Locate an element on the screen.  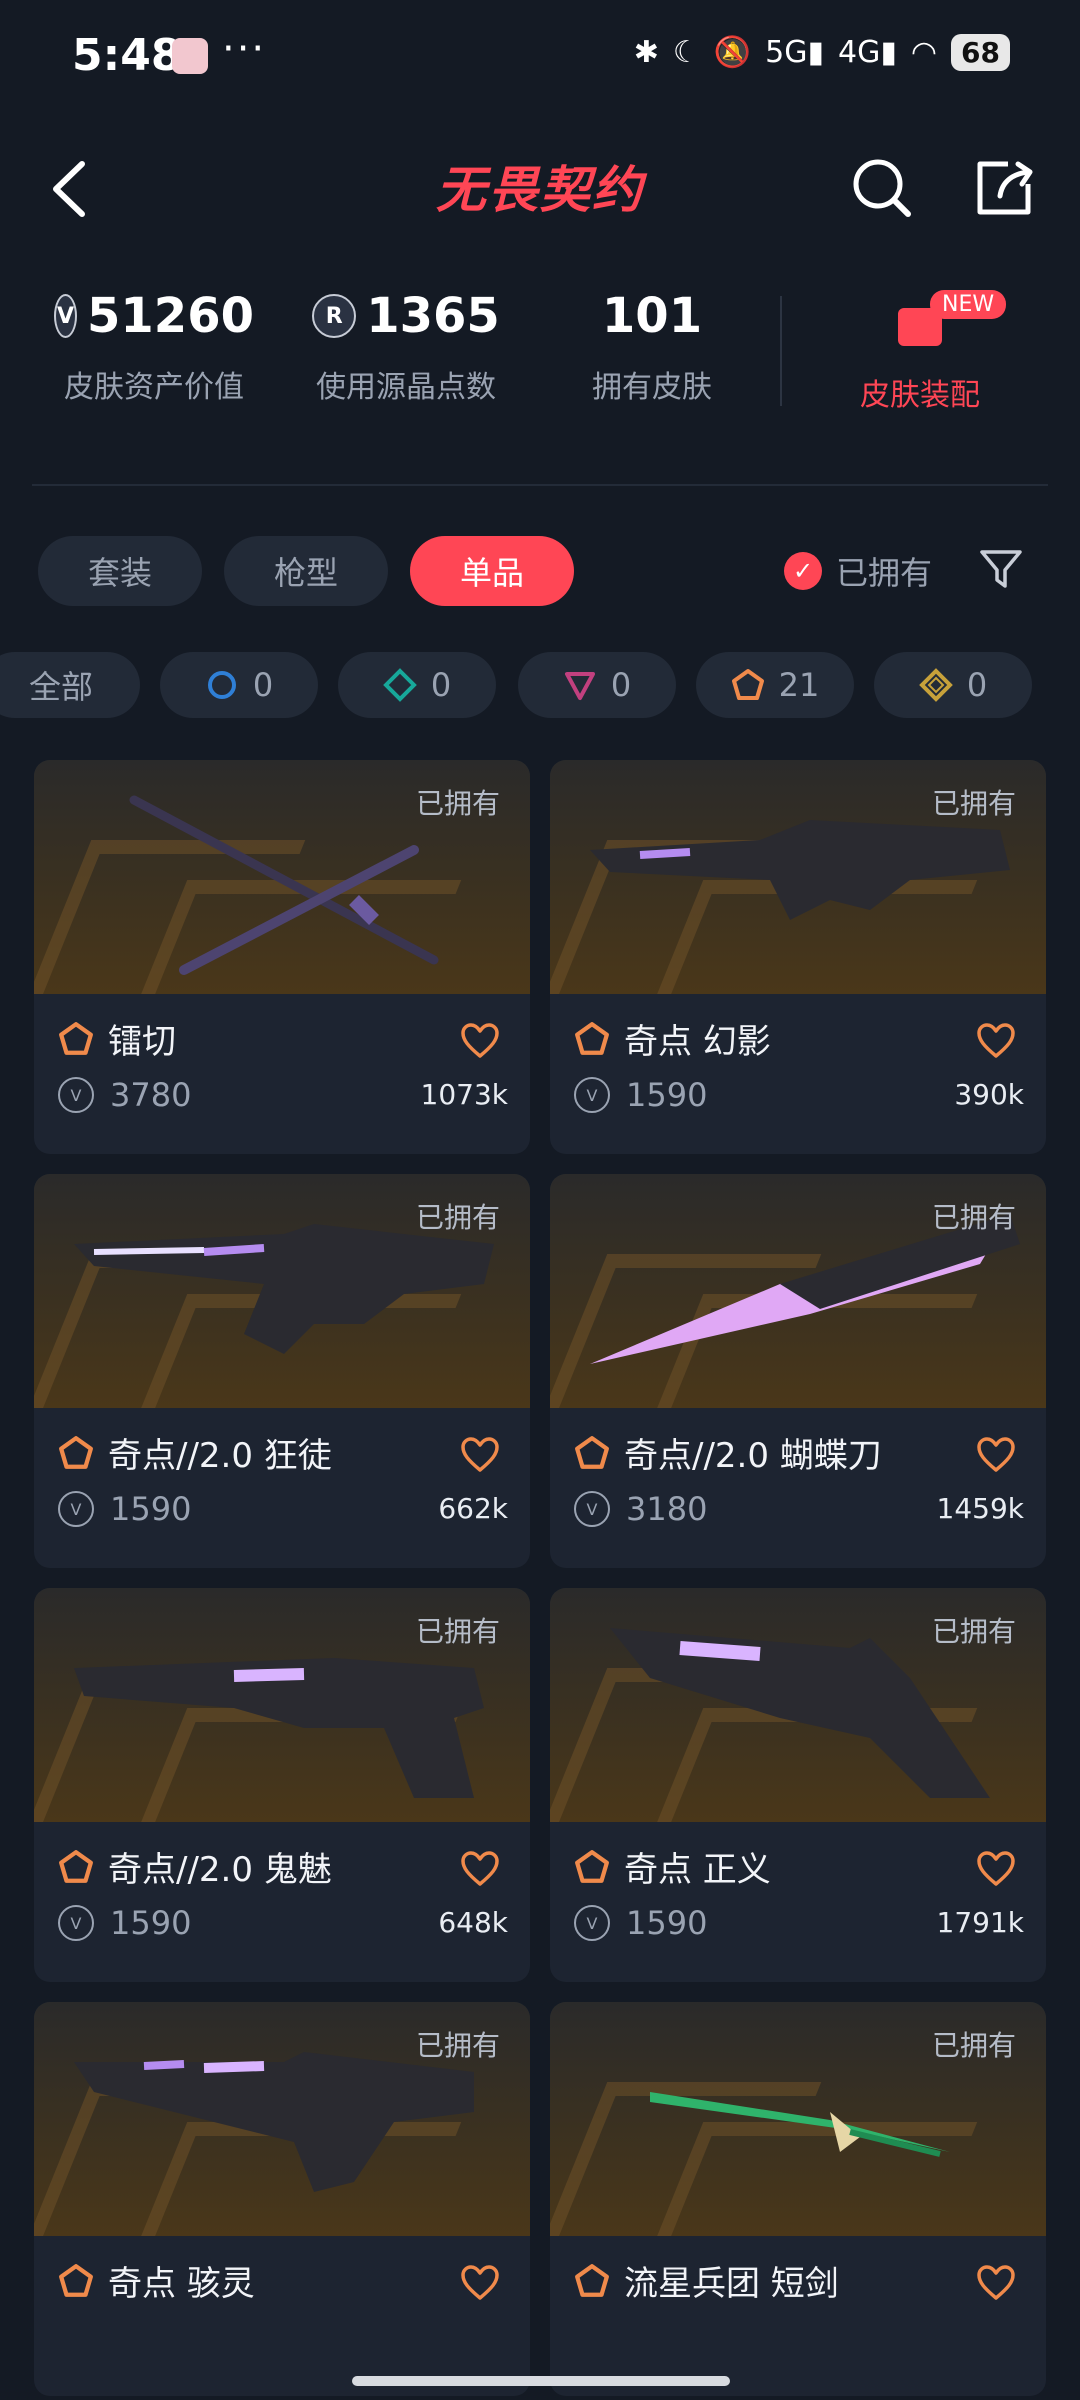
skin-equip-button: NEW 皮肤装配 is located at coordinates (920, 352).